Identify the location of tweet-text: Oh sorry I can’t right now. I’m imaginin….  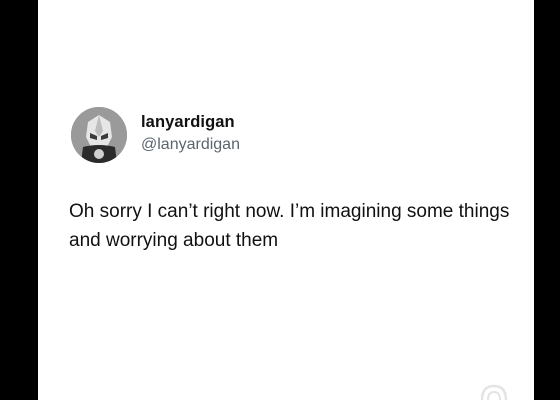
(289, 226).